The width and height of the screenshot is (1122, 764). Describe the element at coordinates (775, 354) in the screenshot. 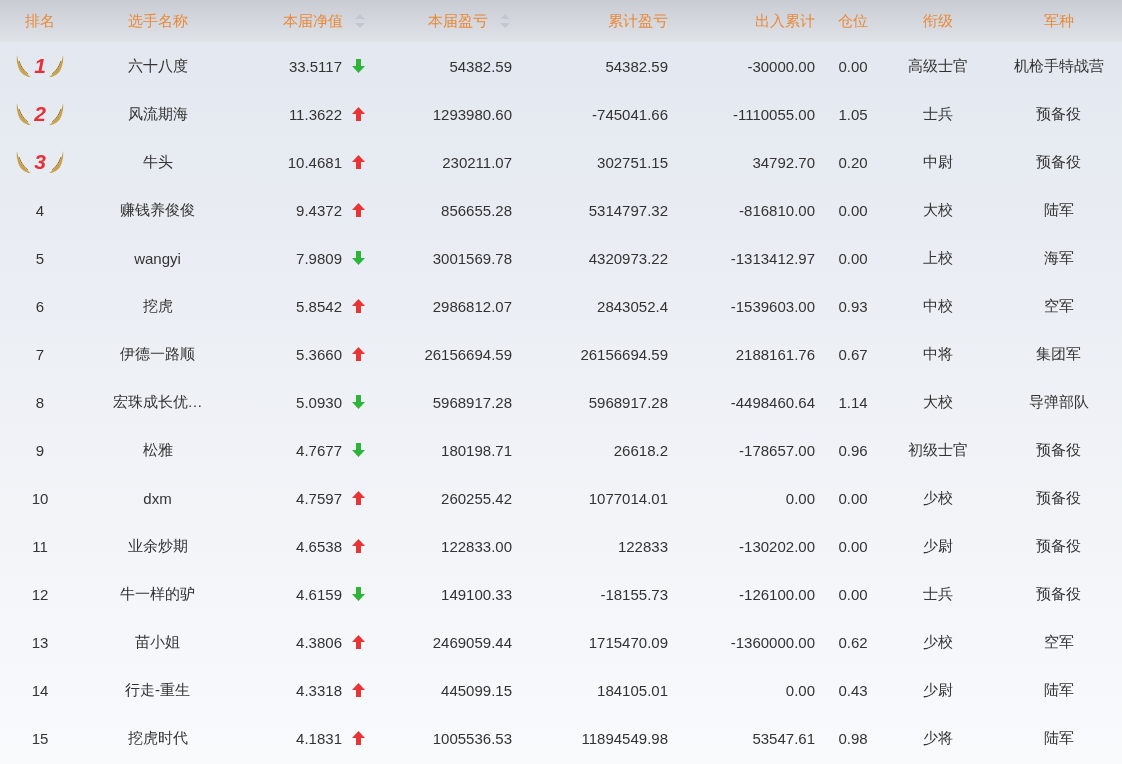

I see `in-out-total: 2188161.76` at that location.